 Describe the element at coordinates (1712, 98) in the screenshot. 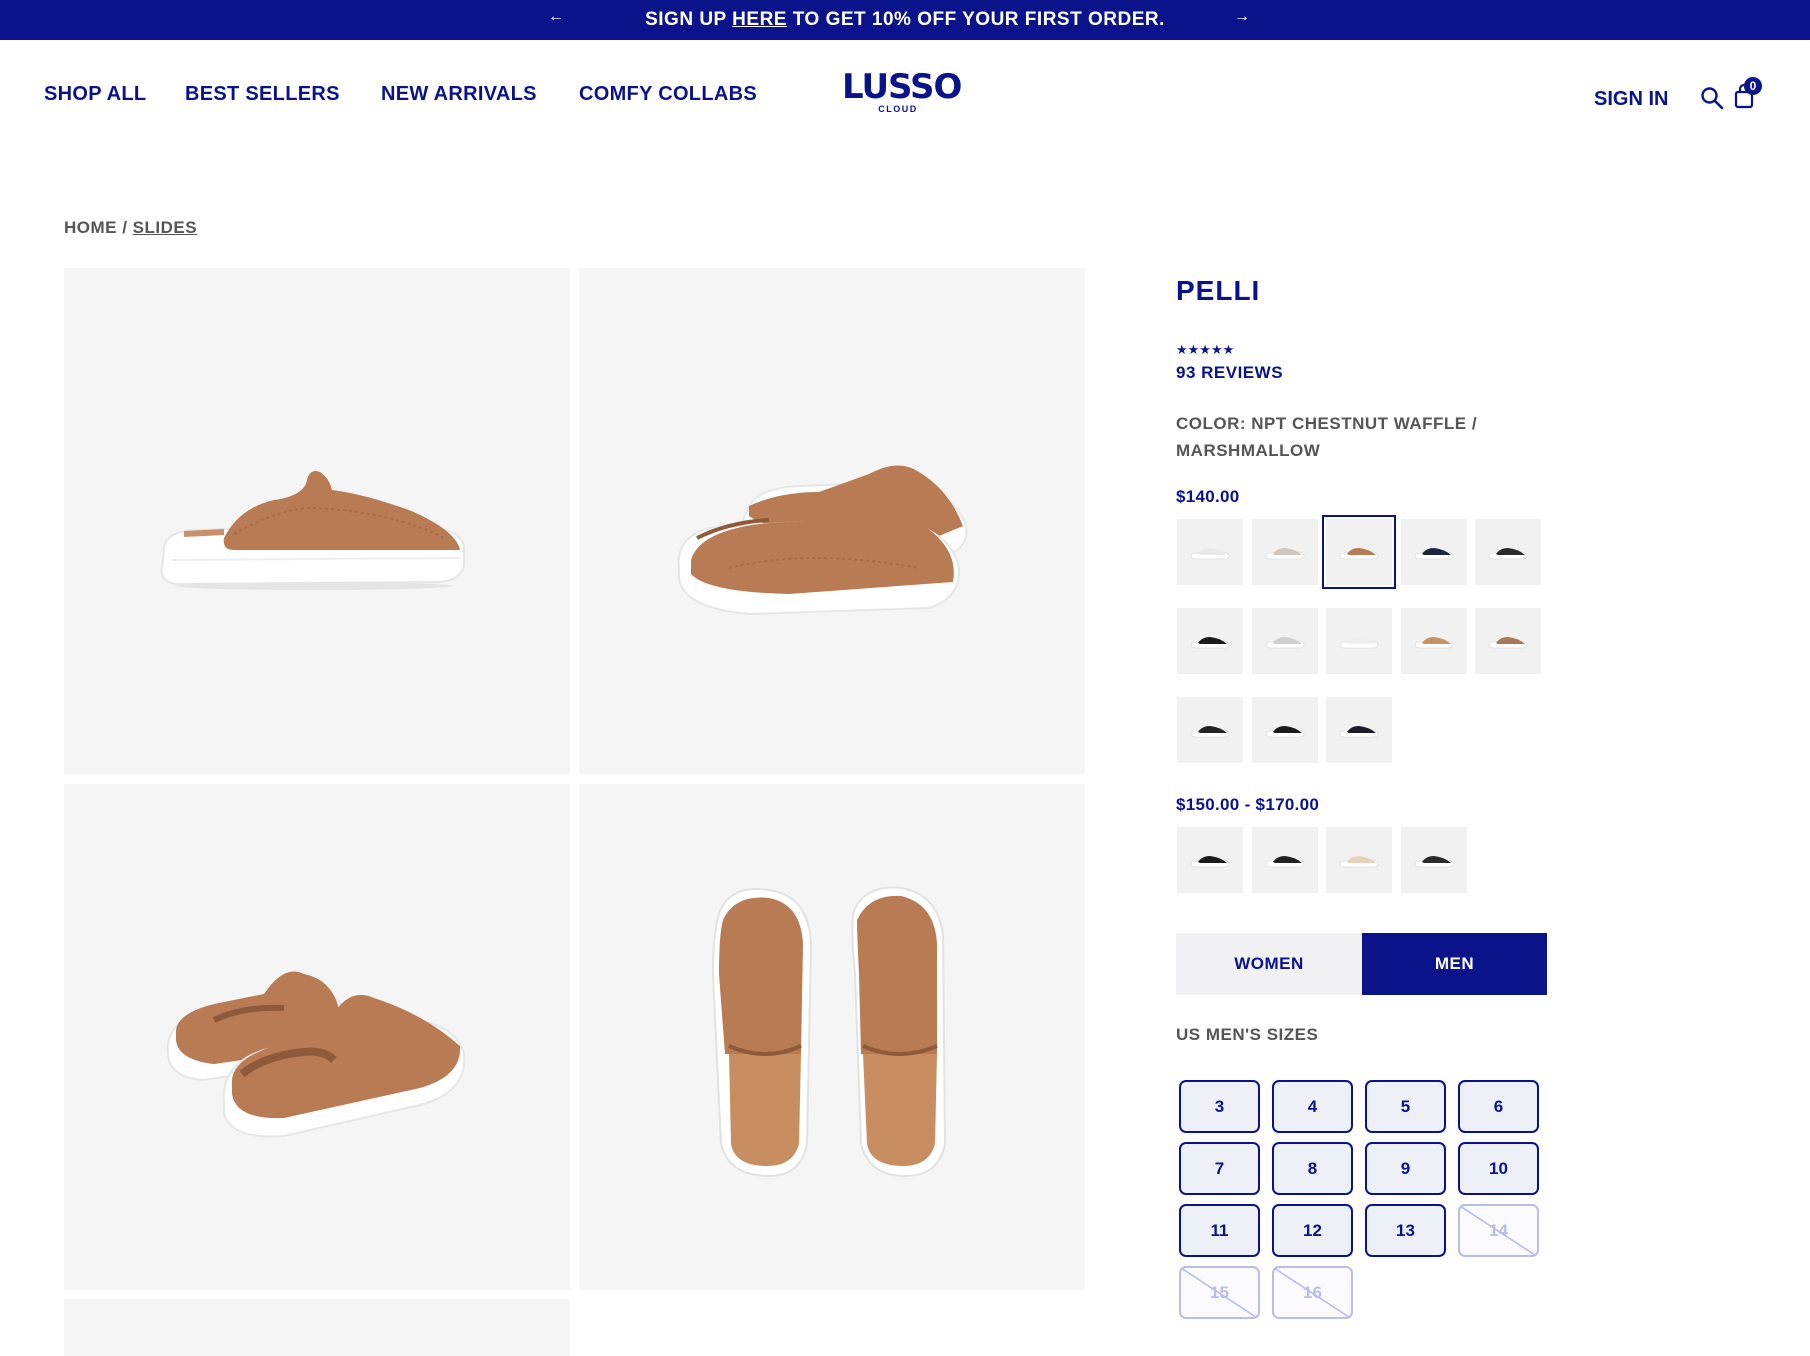

I see `search-icon` at that location.